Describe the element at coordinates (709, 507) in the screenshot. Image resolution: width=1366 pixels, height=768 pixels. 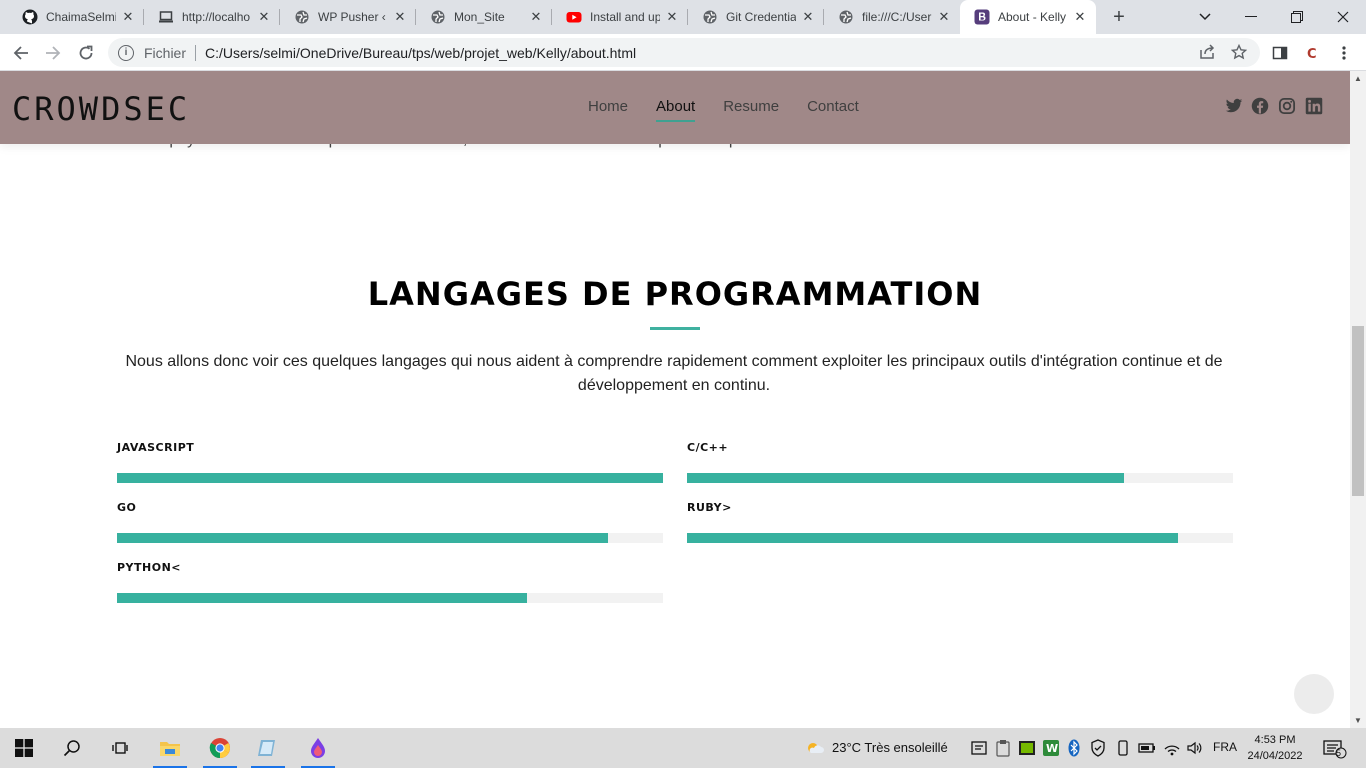
I see `skill-label: RUBY>` at that location.